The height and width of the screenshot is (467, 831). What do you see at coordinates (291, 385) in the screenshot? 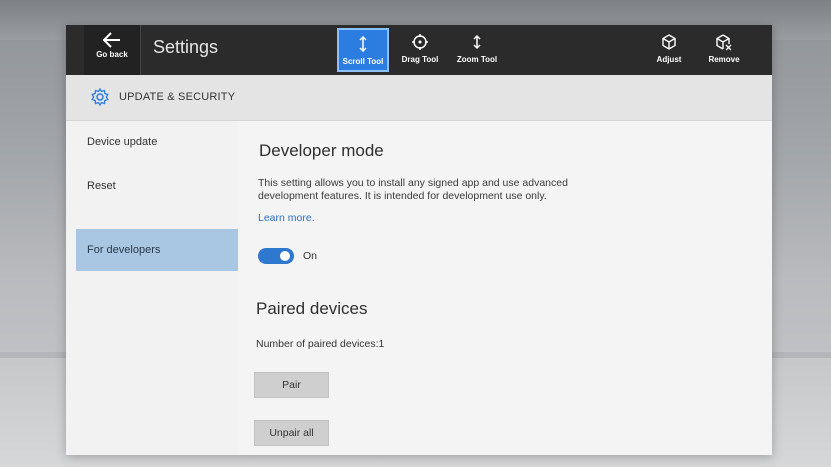
I see `pair-button: Pair` at bounding box center [291, 385].